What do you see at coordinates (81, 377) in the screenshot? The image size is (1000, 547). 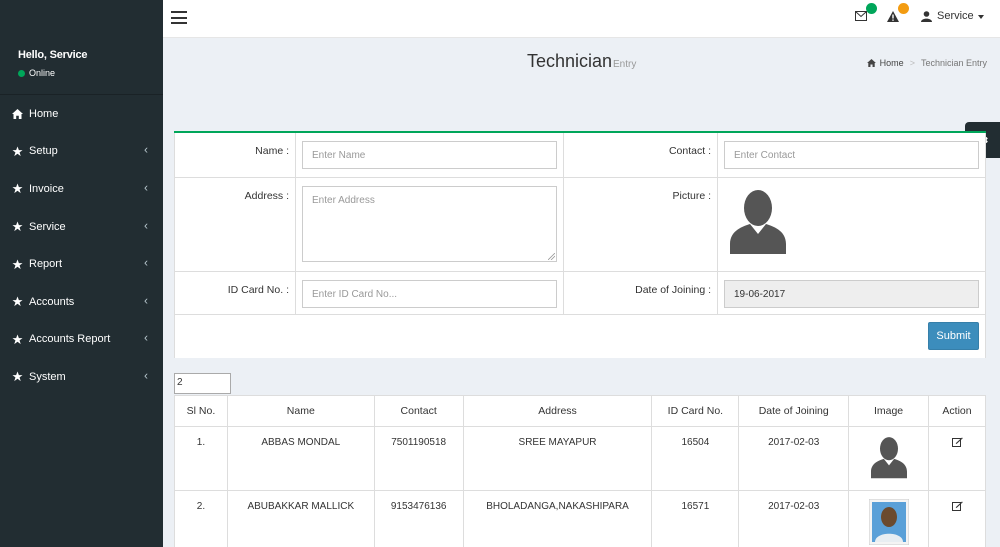 I see `sidebar-item-system: System ‹` at bounding box center [81, 377].